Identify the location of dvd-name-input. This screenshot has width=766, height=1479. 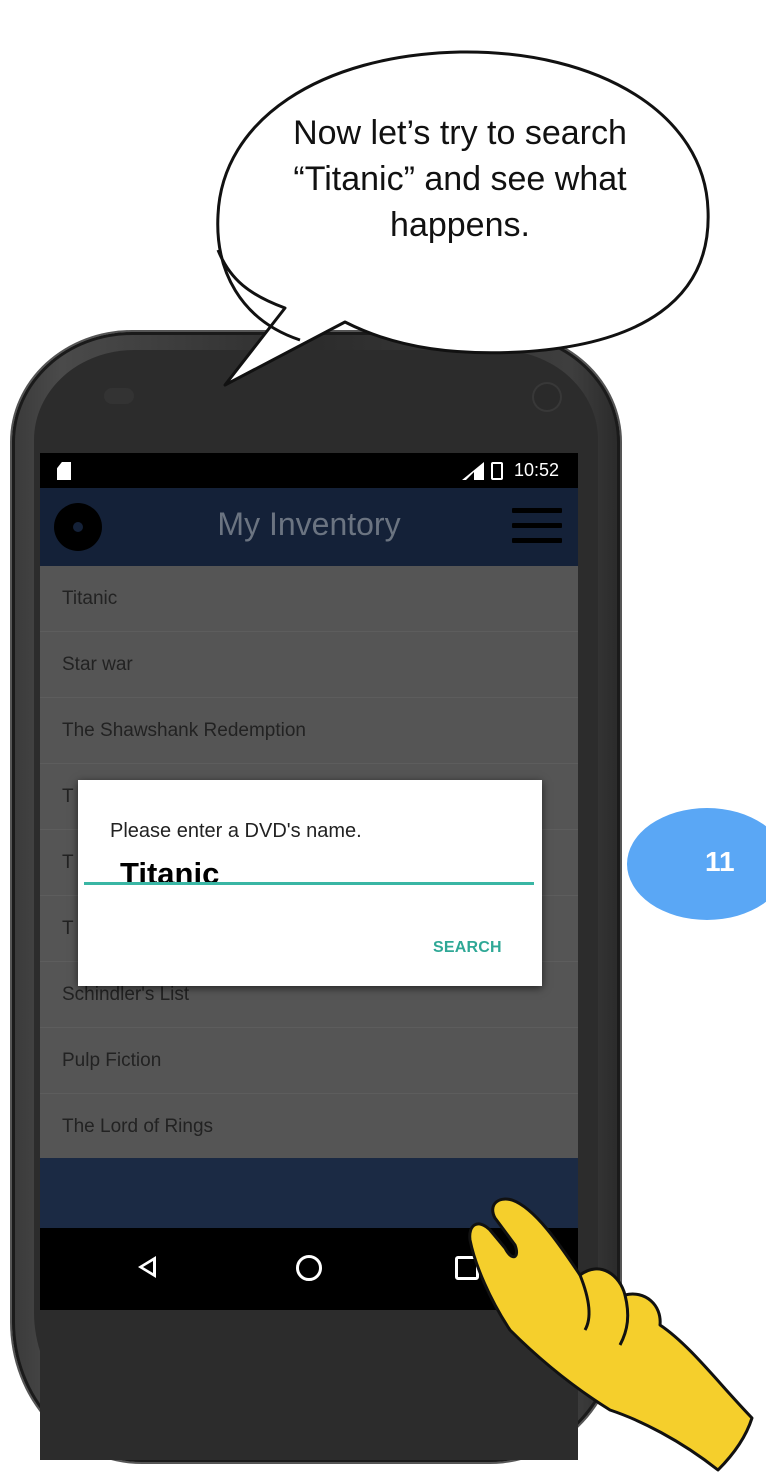
(309, 883).